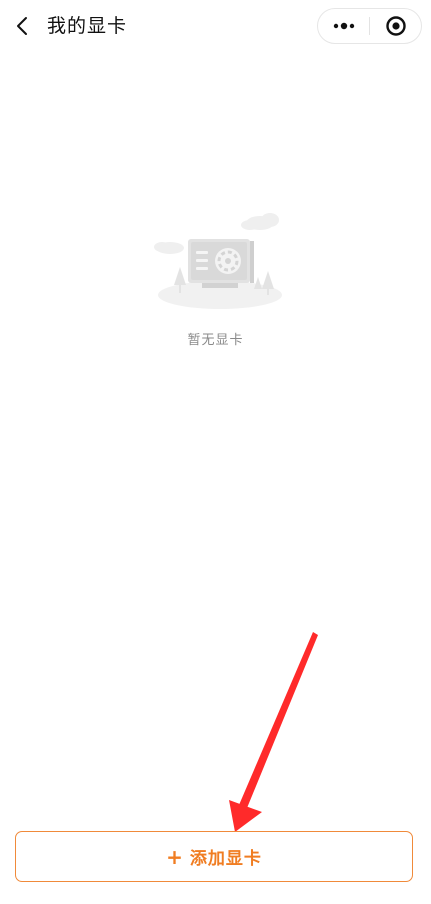 Image resolution: width=431 pixels, height=904 pixels. What do you see at coordinates (273, 732) in the screenshot?
I see `annotation-arrow` at bounding box center [273, 732].